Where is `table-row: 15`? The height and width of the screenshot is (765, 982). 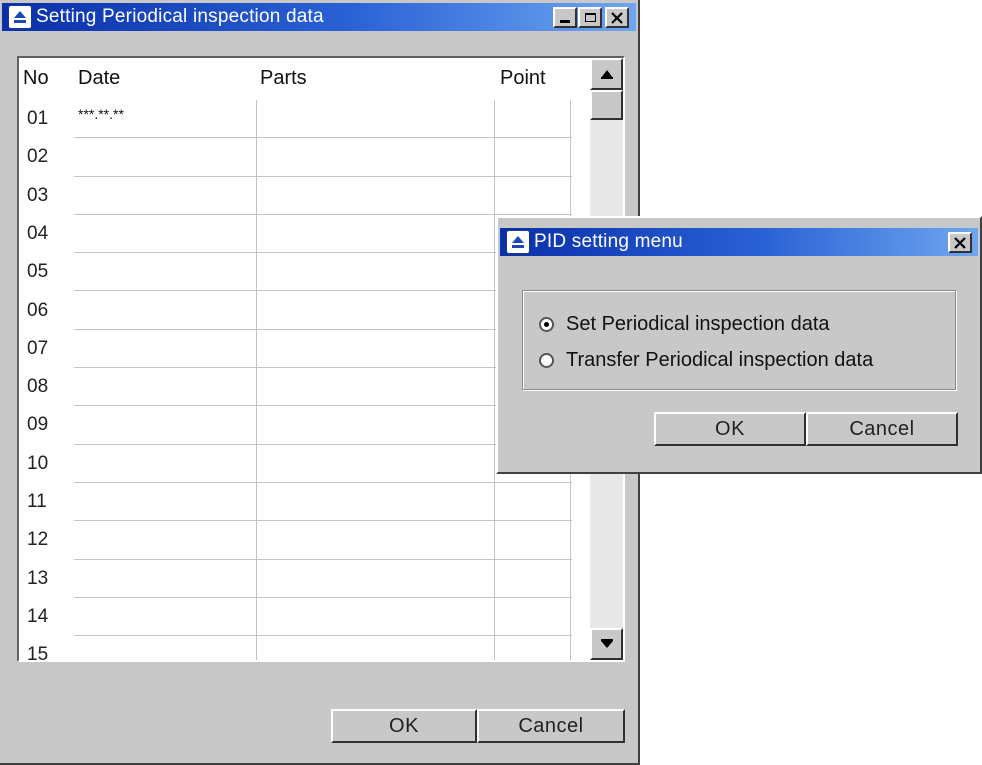
table-row: 15 is located at coordinates (295, 649).